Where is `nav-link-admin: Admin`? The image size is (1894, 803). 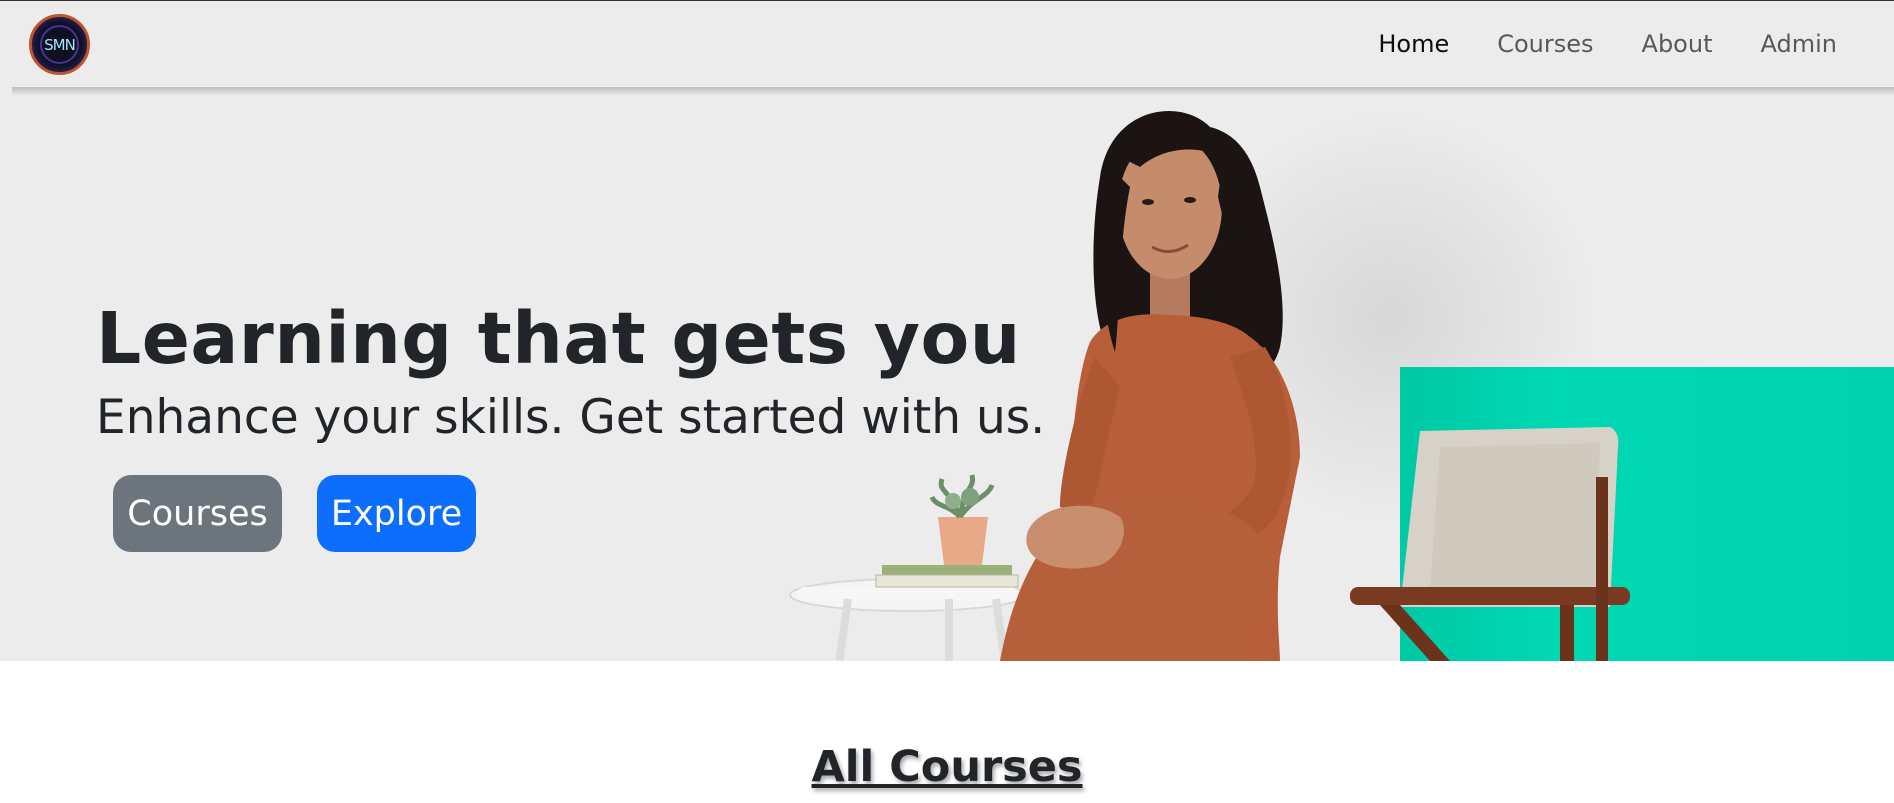 nav-link-admin: Admin is located at coordinates (1799, 44).